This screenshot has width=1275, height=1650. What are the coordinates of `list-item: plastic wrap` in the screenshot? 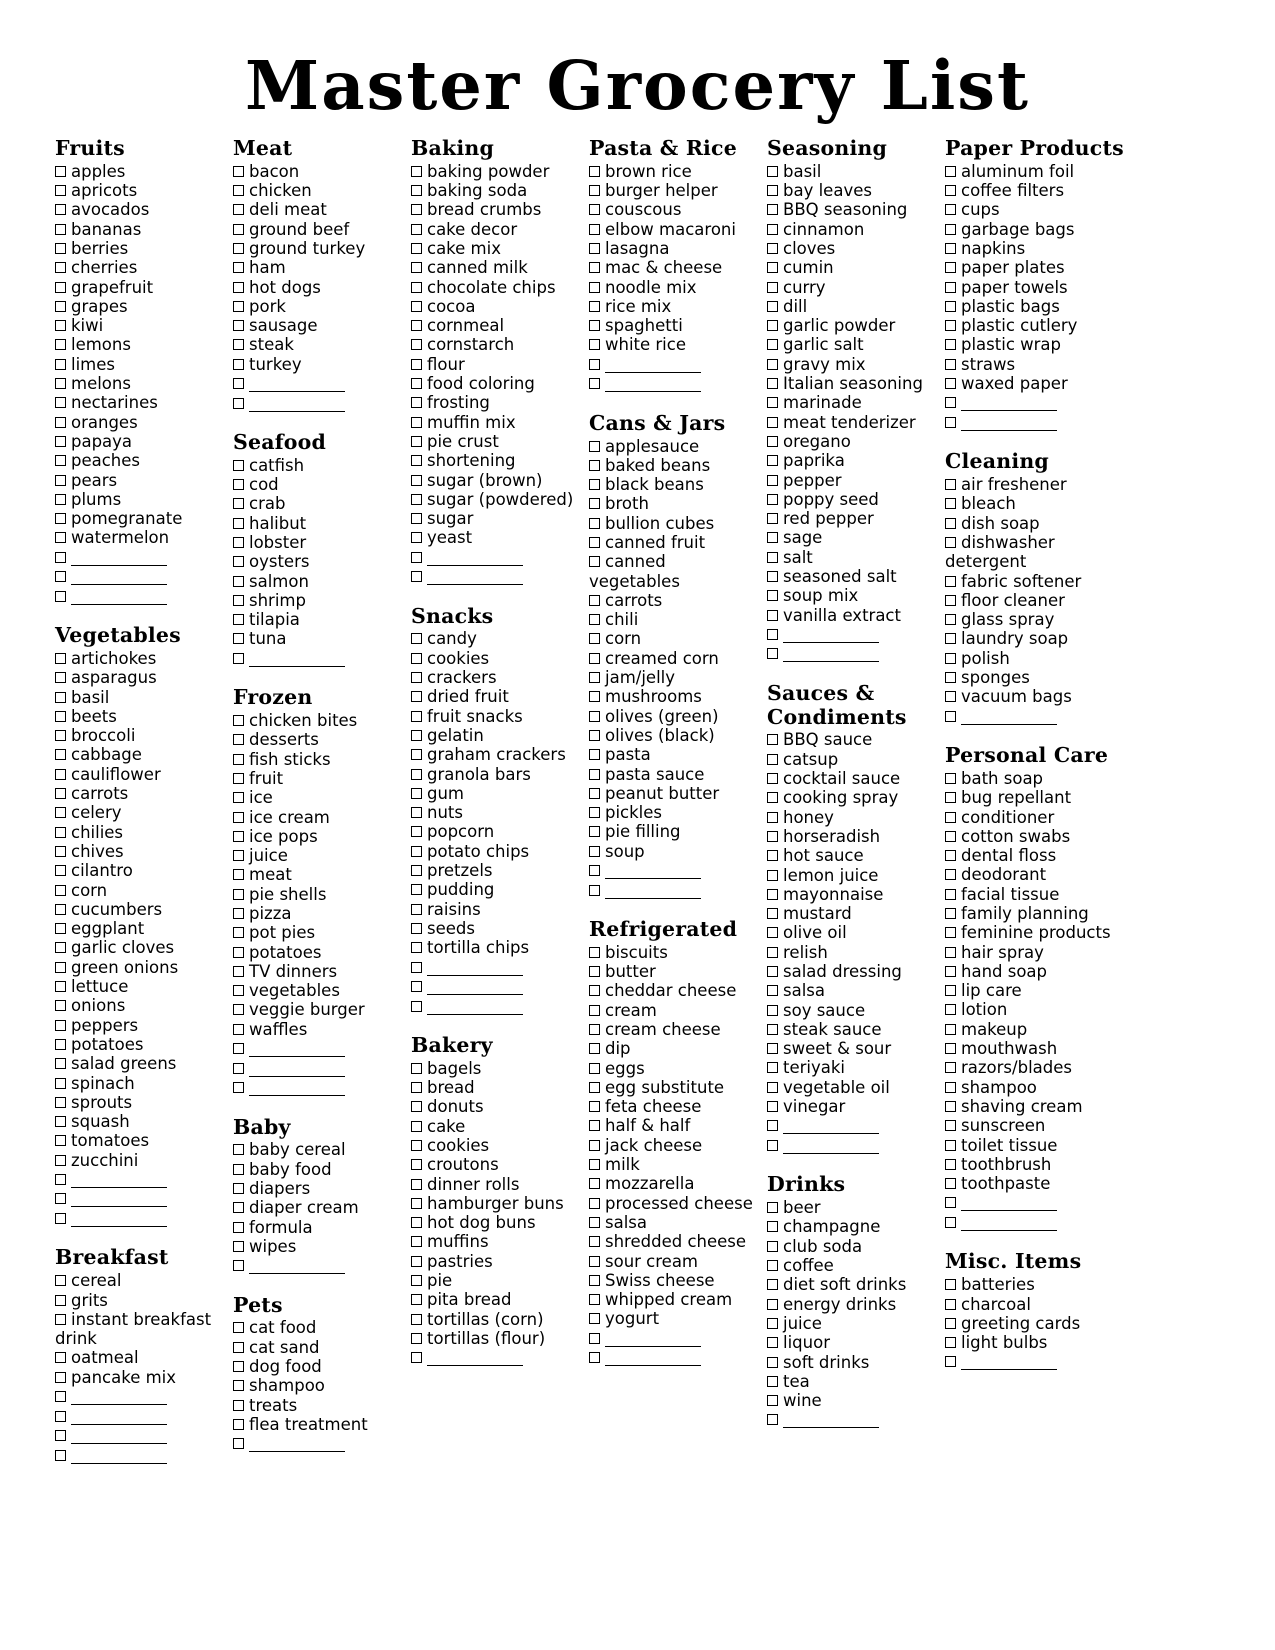 It's located at (1041, 344).